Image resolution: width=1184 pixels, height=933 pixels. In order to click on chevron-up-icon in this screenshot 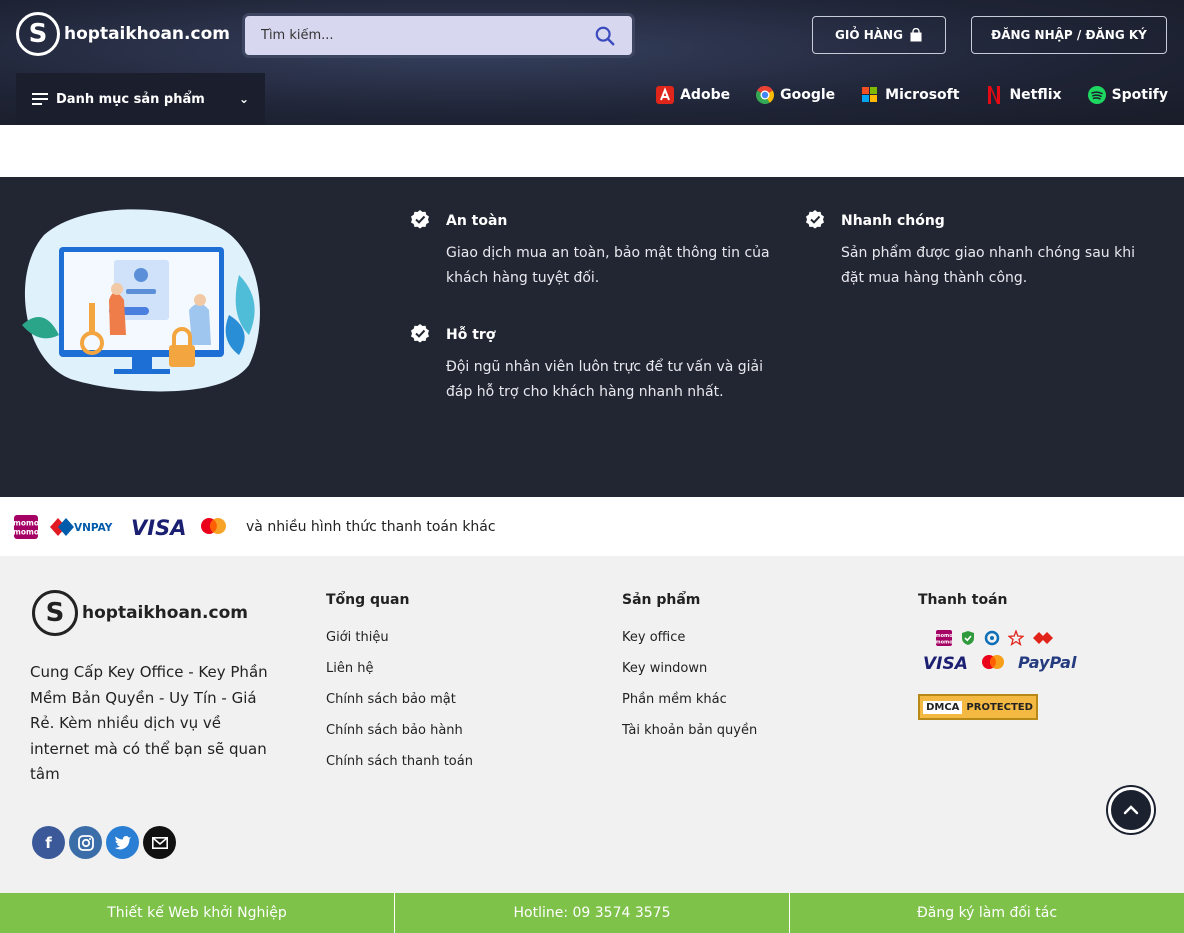, I will do `click(1131, 810)`.